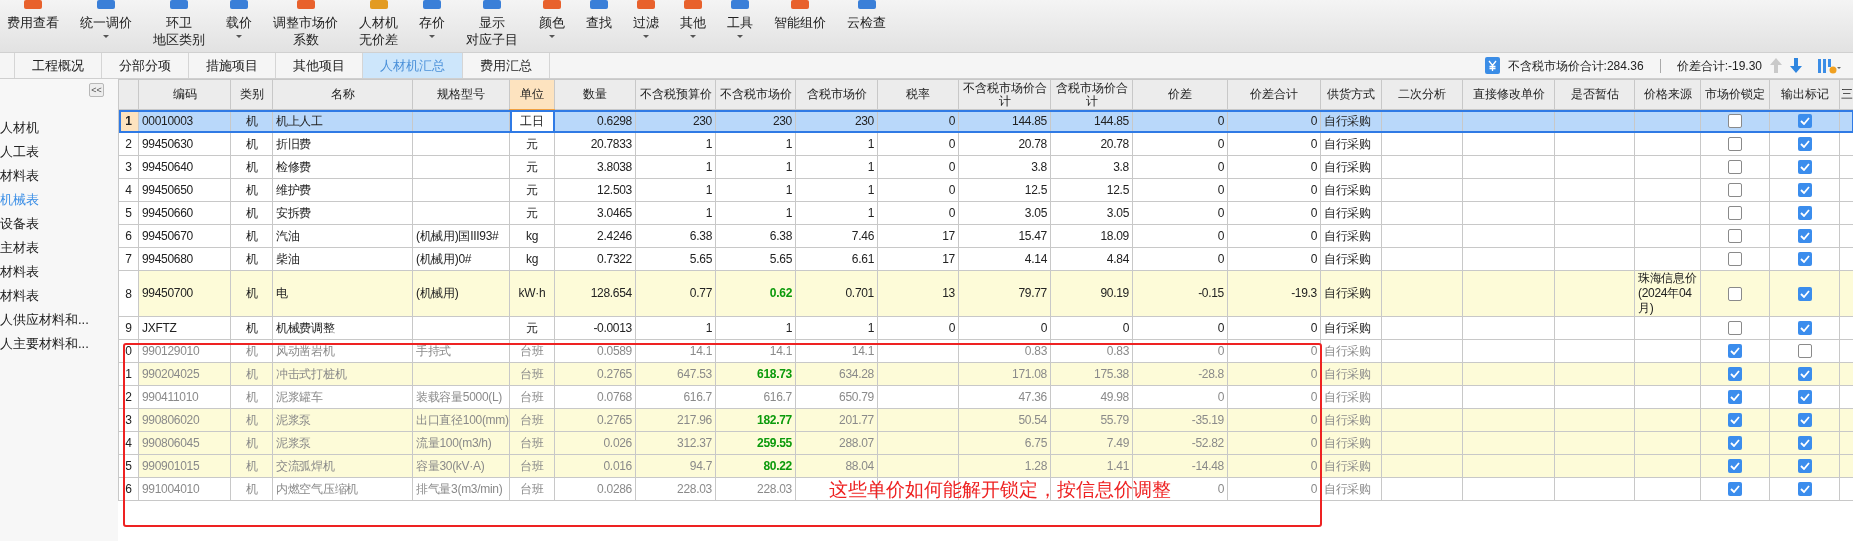 The width and height of the screenshot is (1853, 542). Describe the element at coordinates (1804, 94) in the screenshot. I see `column-header: 输出标记` at that location.